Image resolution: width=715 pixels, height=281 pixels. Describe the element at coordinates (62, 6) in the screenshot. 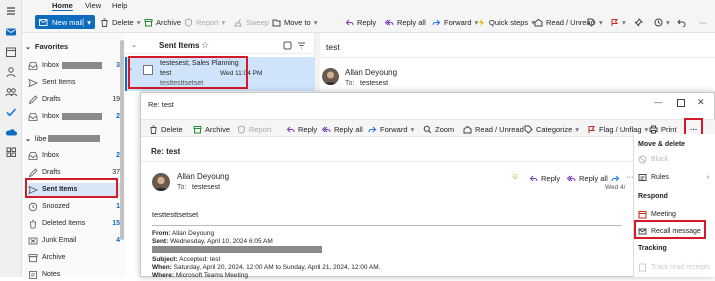

I see `tab-home: Home` at that location.